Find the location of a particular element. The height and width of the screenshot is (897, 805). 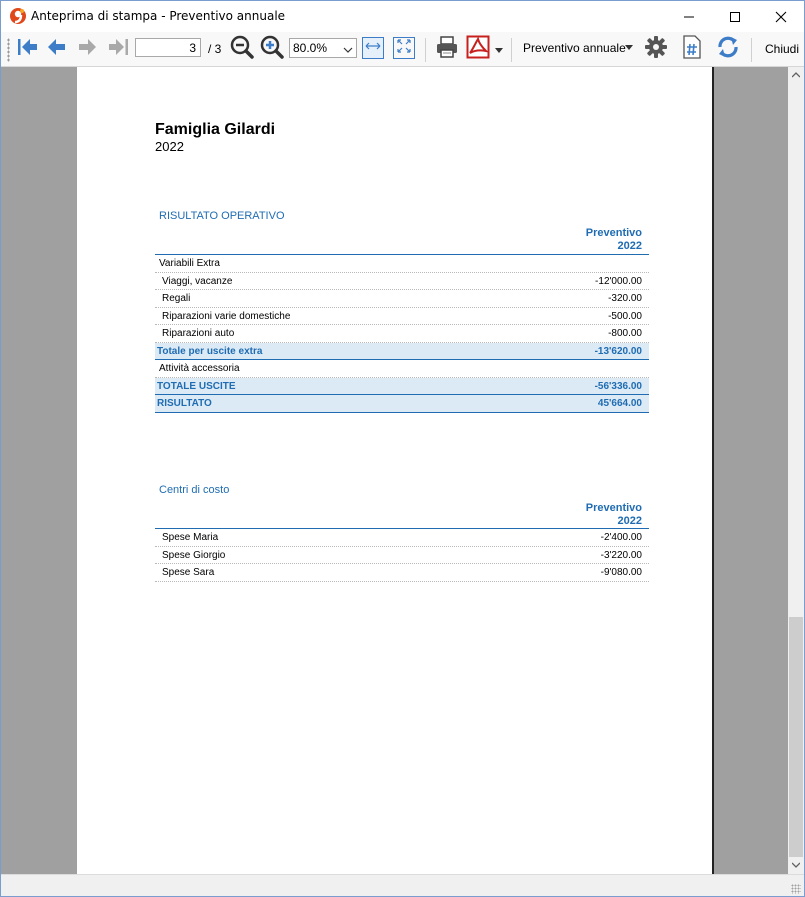

window-title: Anteprima di stampa - Preventivo annuale is located at coordinates (158, 16).